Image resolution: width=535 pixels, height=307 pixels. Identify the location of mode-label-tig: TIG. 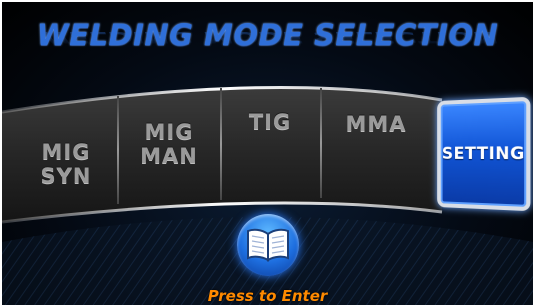
(270, 122).